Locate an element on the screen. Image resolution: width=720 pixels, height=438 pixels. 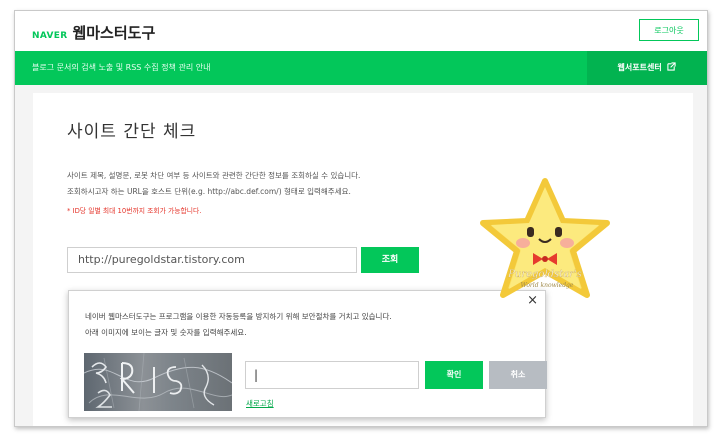
brand-logo: NAVER 웹마스터도구 is located at coordinates (93, 32).